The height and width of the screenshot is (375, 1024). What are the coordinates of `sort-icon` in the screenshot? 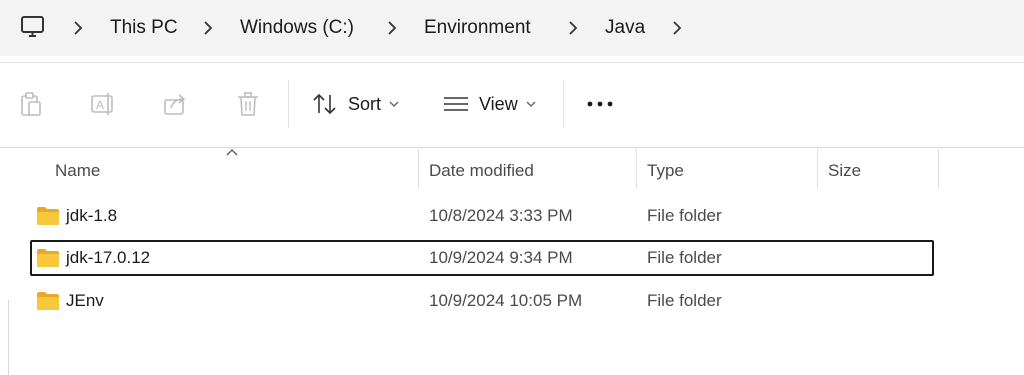 It's located at (324, 104).